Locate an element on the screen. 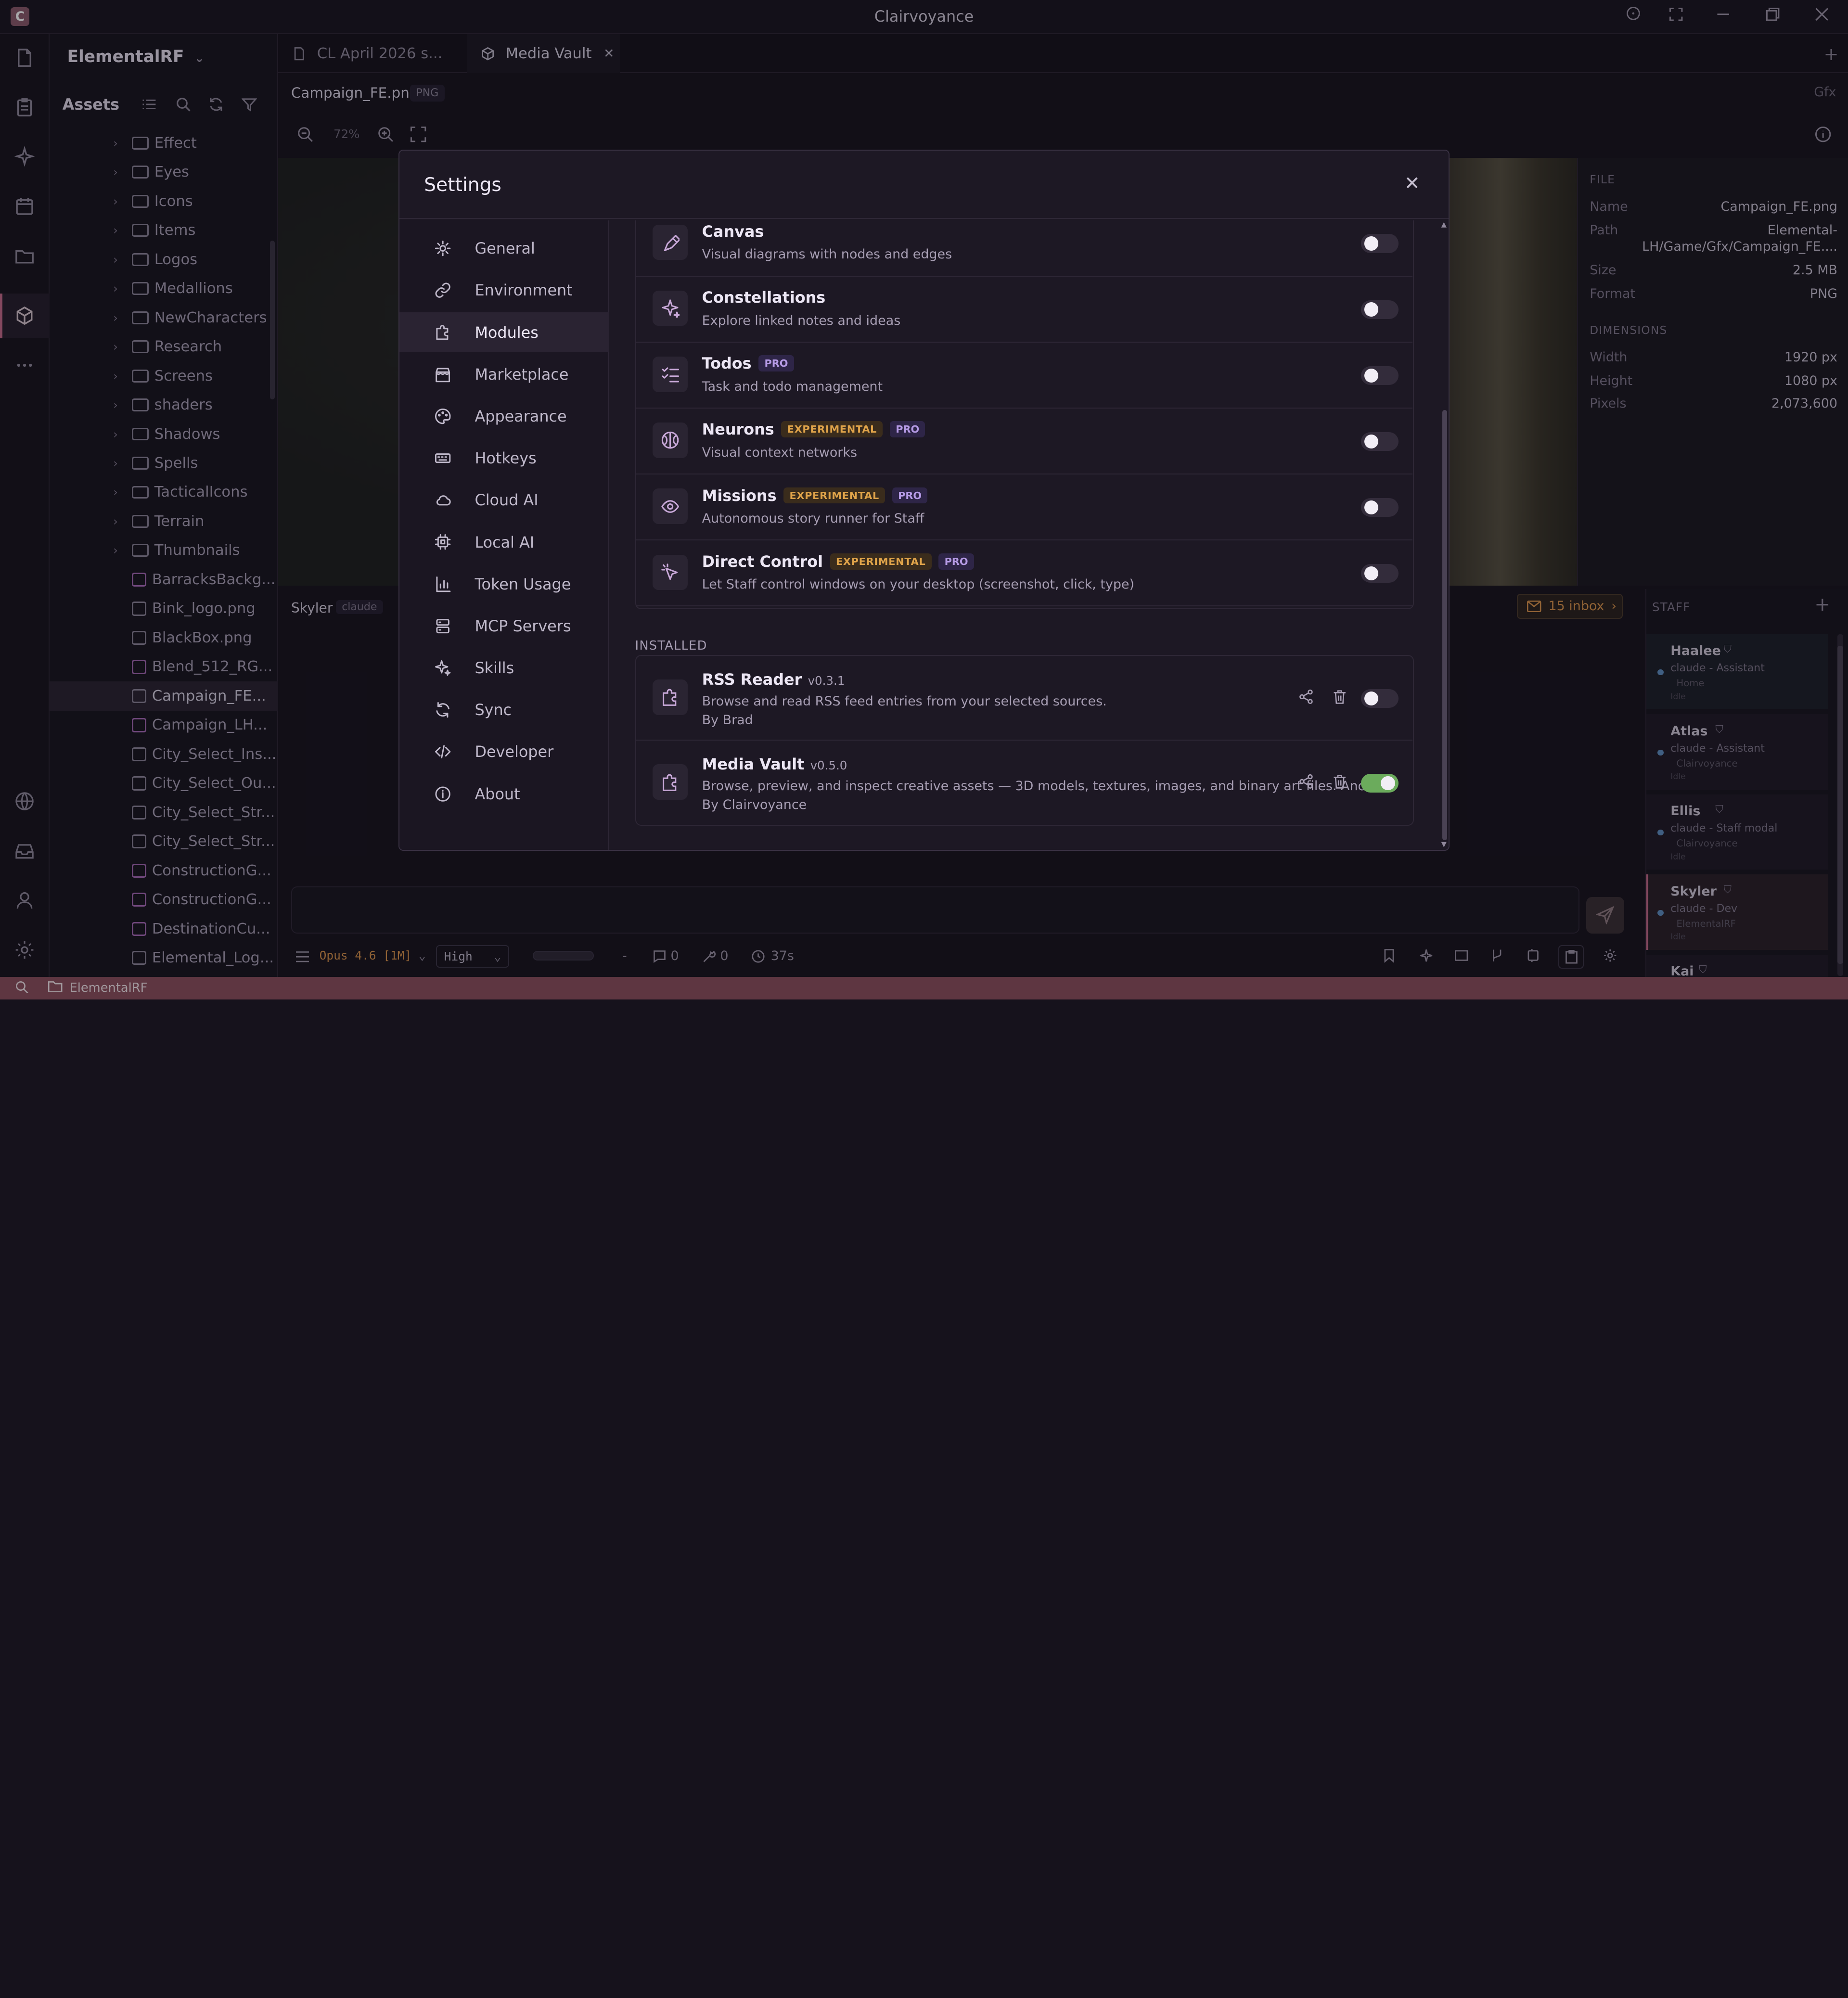  settings-nav-marketplace: Marketplace is located at coordinates (504, 374).